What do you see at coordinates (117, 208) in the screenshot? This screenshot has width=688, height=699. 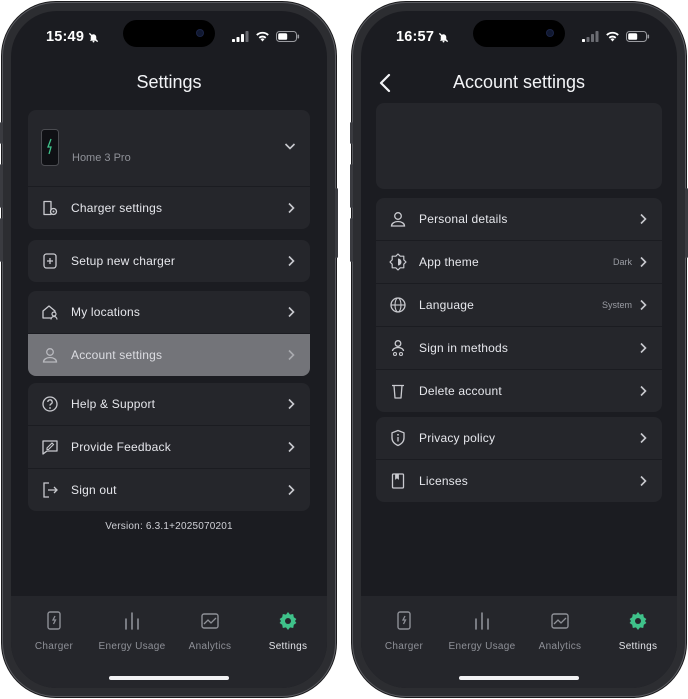 I see `row-label: Charger settings` at bounding box center [117, 208].